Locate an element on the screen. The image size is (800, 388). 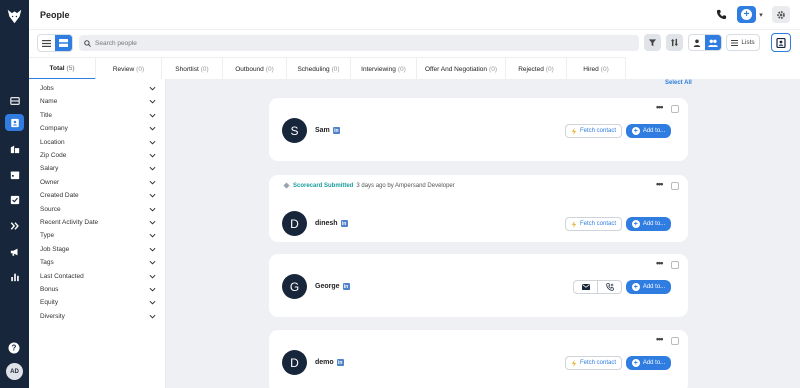
user-avatar: AD is located at coordinates (14, 371).